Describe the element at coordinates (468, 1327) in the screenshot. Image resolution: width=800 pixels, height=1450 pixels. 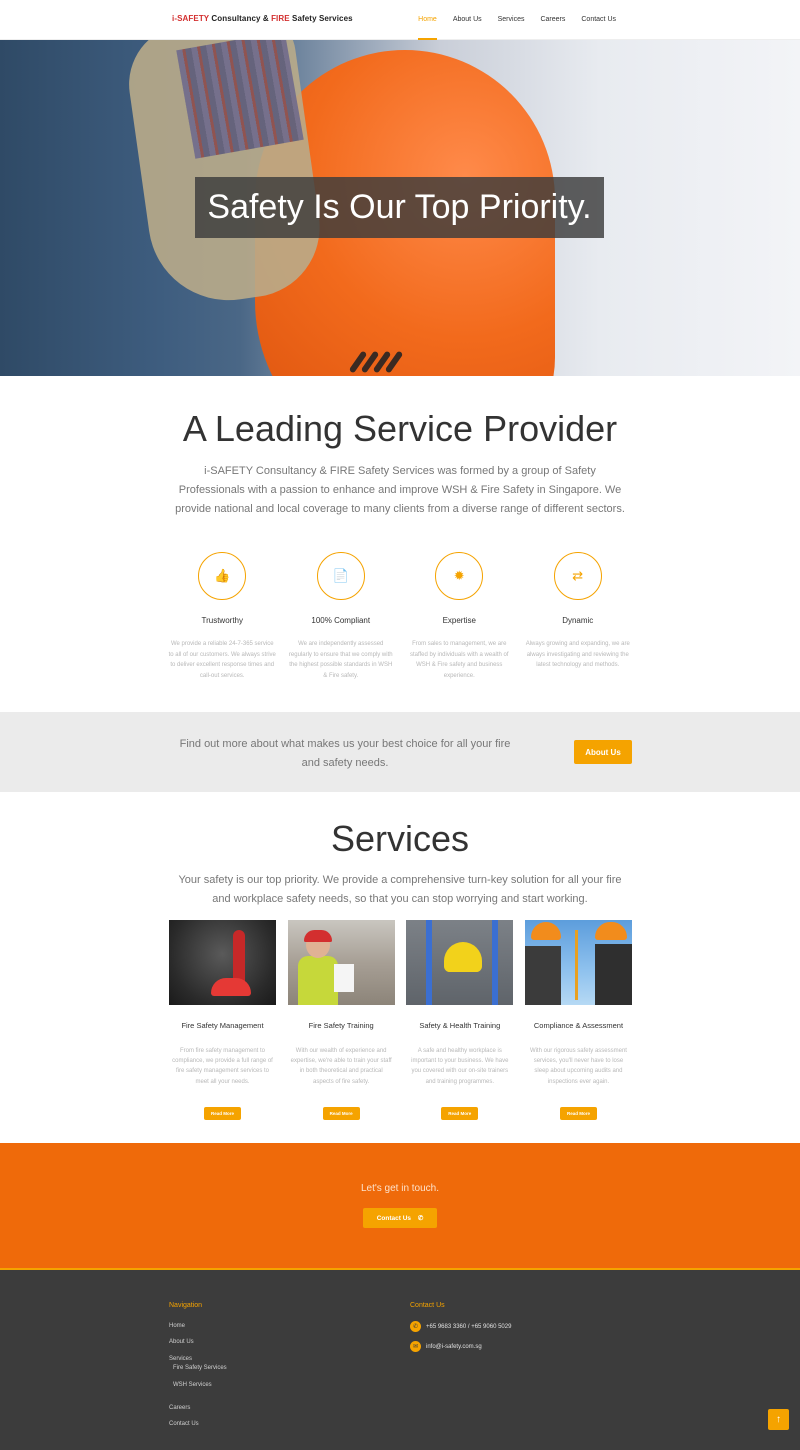
I see `footer-phone-text: +65 9683 3360 / +65 9060 5029` at that location.